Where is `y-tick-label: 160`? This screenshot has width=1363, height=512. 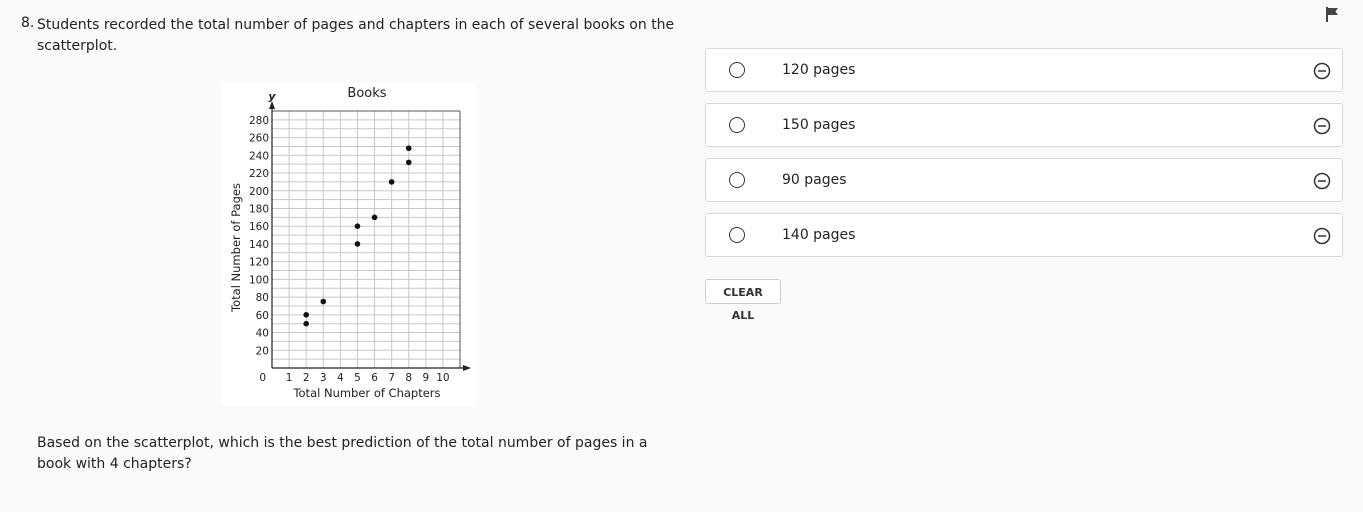 y-tick-label: 160 is located at coordinates (259, 227).